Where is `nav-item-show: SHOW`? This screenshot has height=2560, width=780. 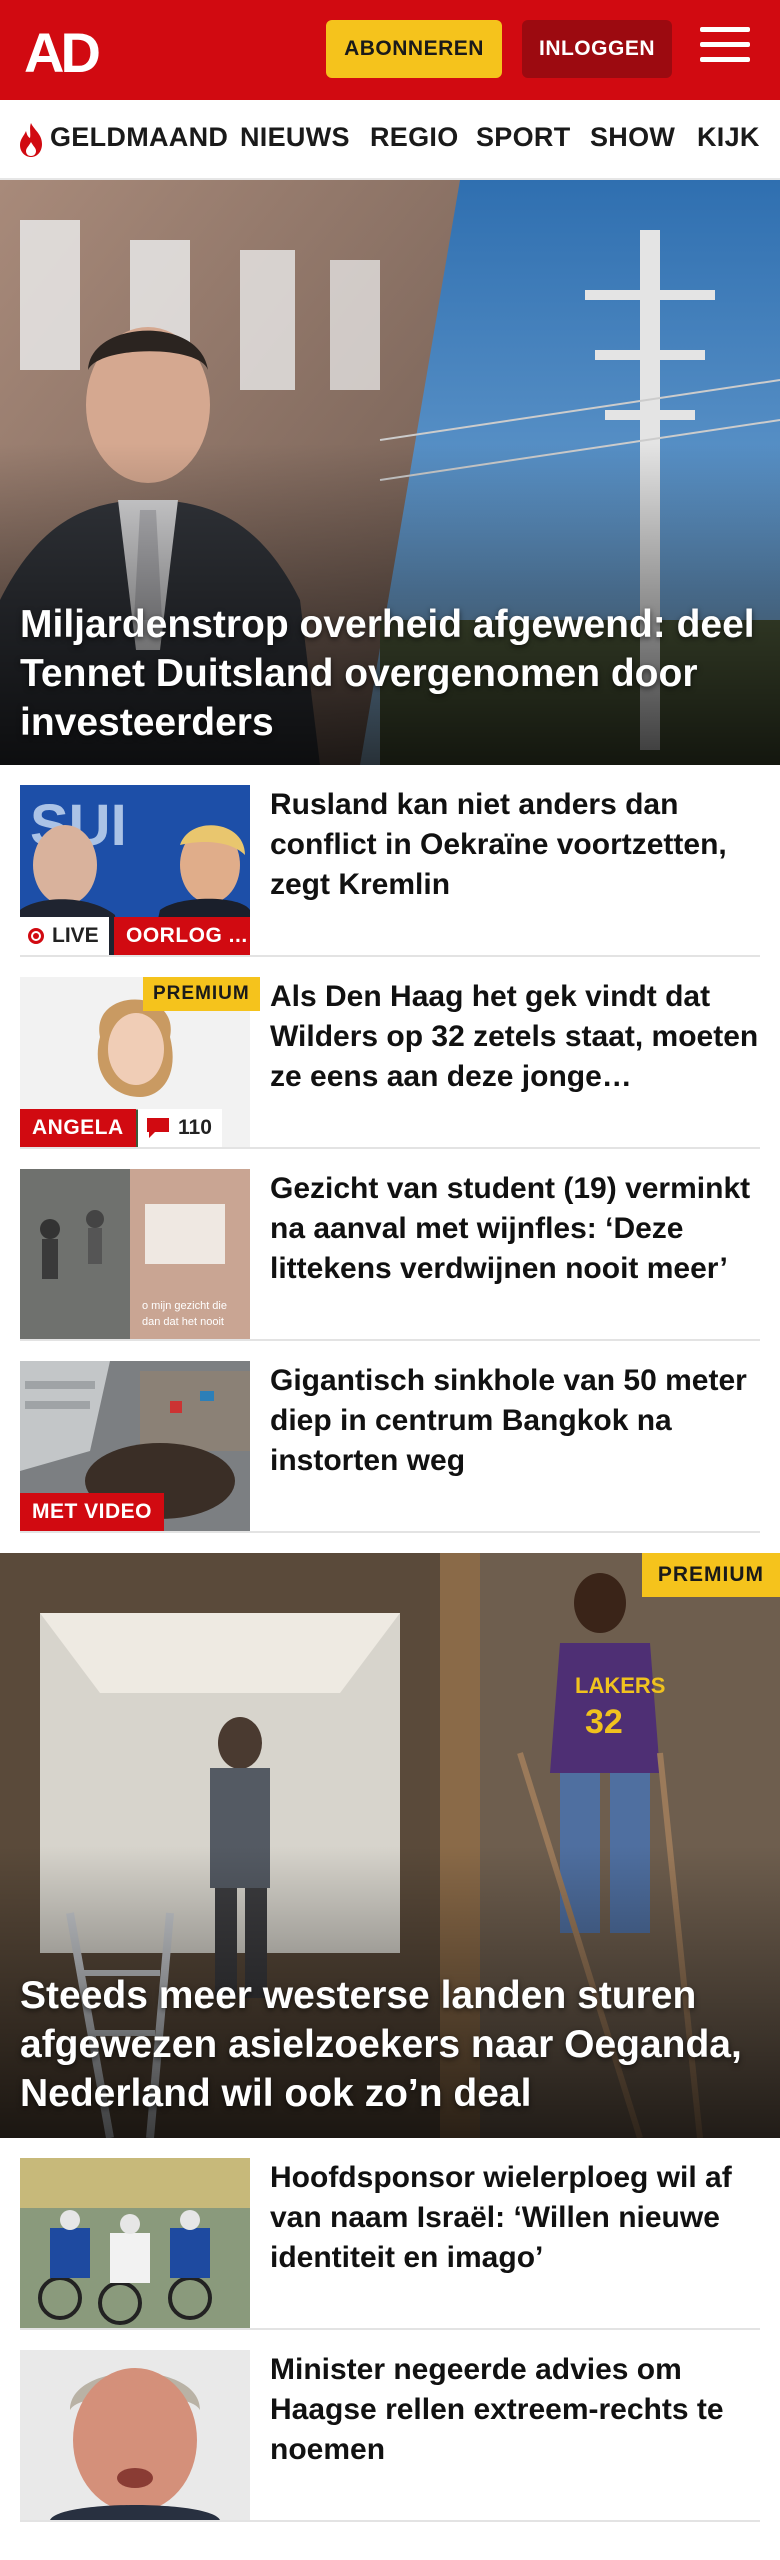 nav-item-show: SHOW is located at coordinates (632, 137).